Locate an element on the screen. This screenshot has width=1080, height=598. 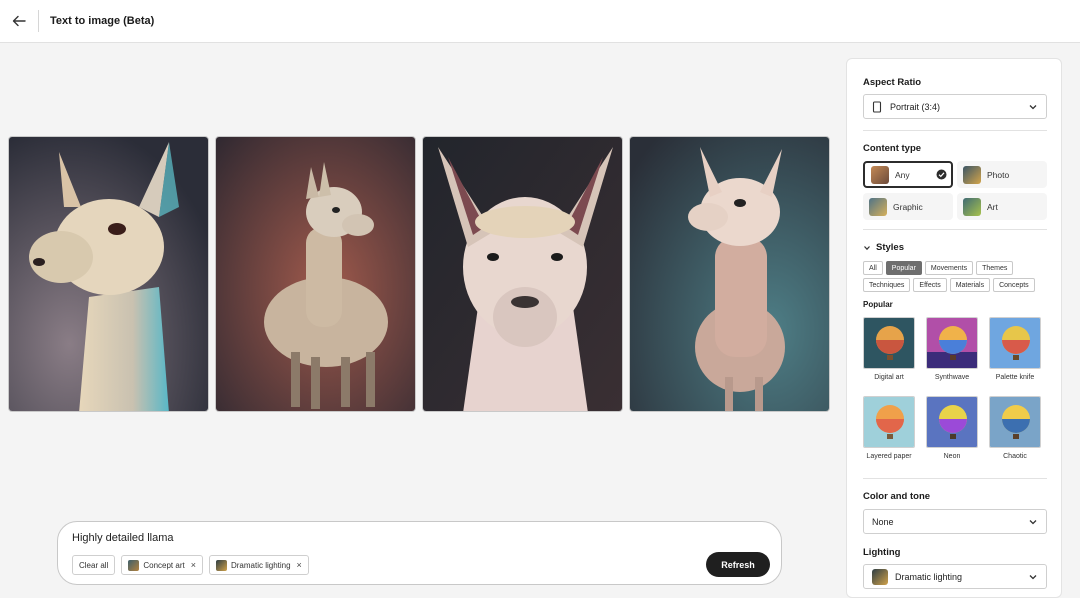
popular-subheading: Popular is located at coordinates (878, 304).